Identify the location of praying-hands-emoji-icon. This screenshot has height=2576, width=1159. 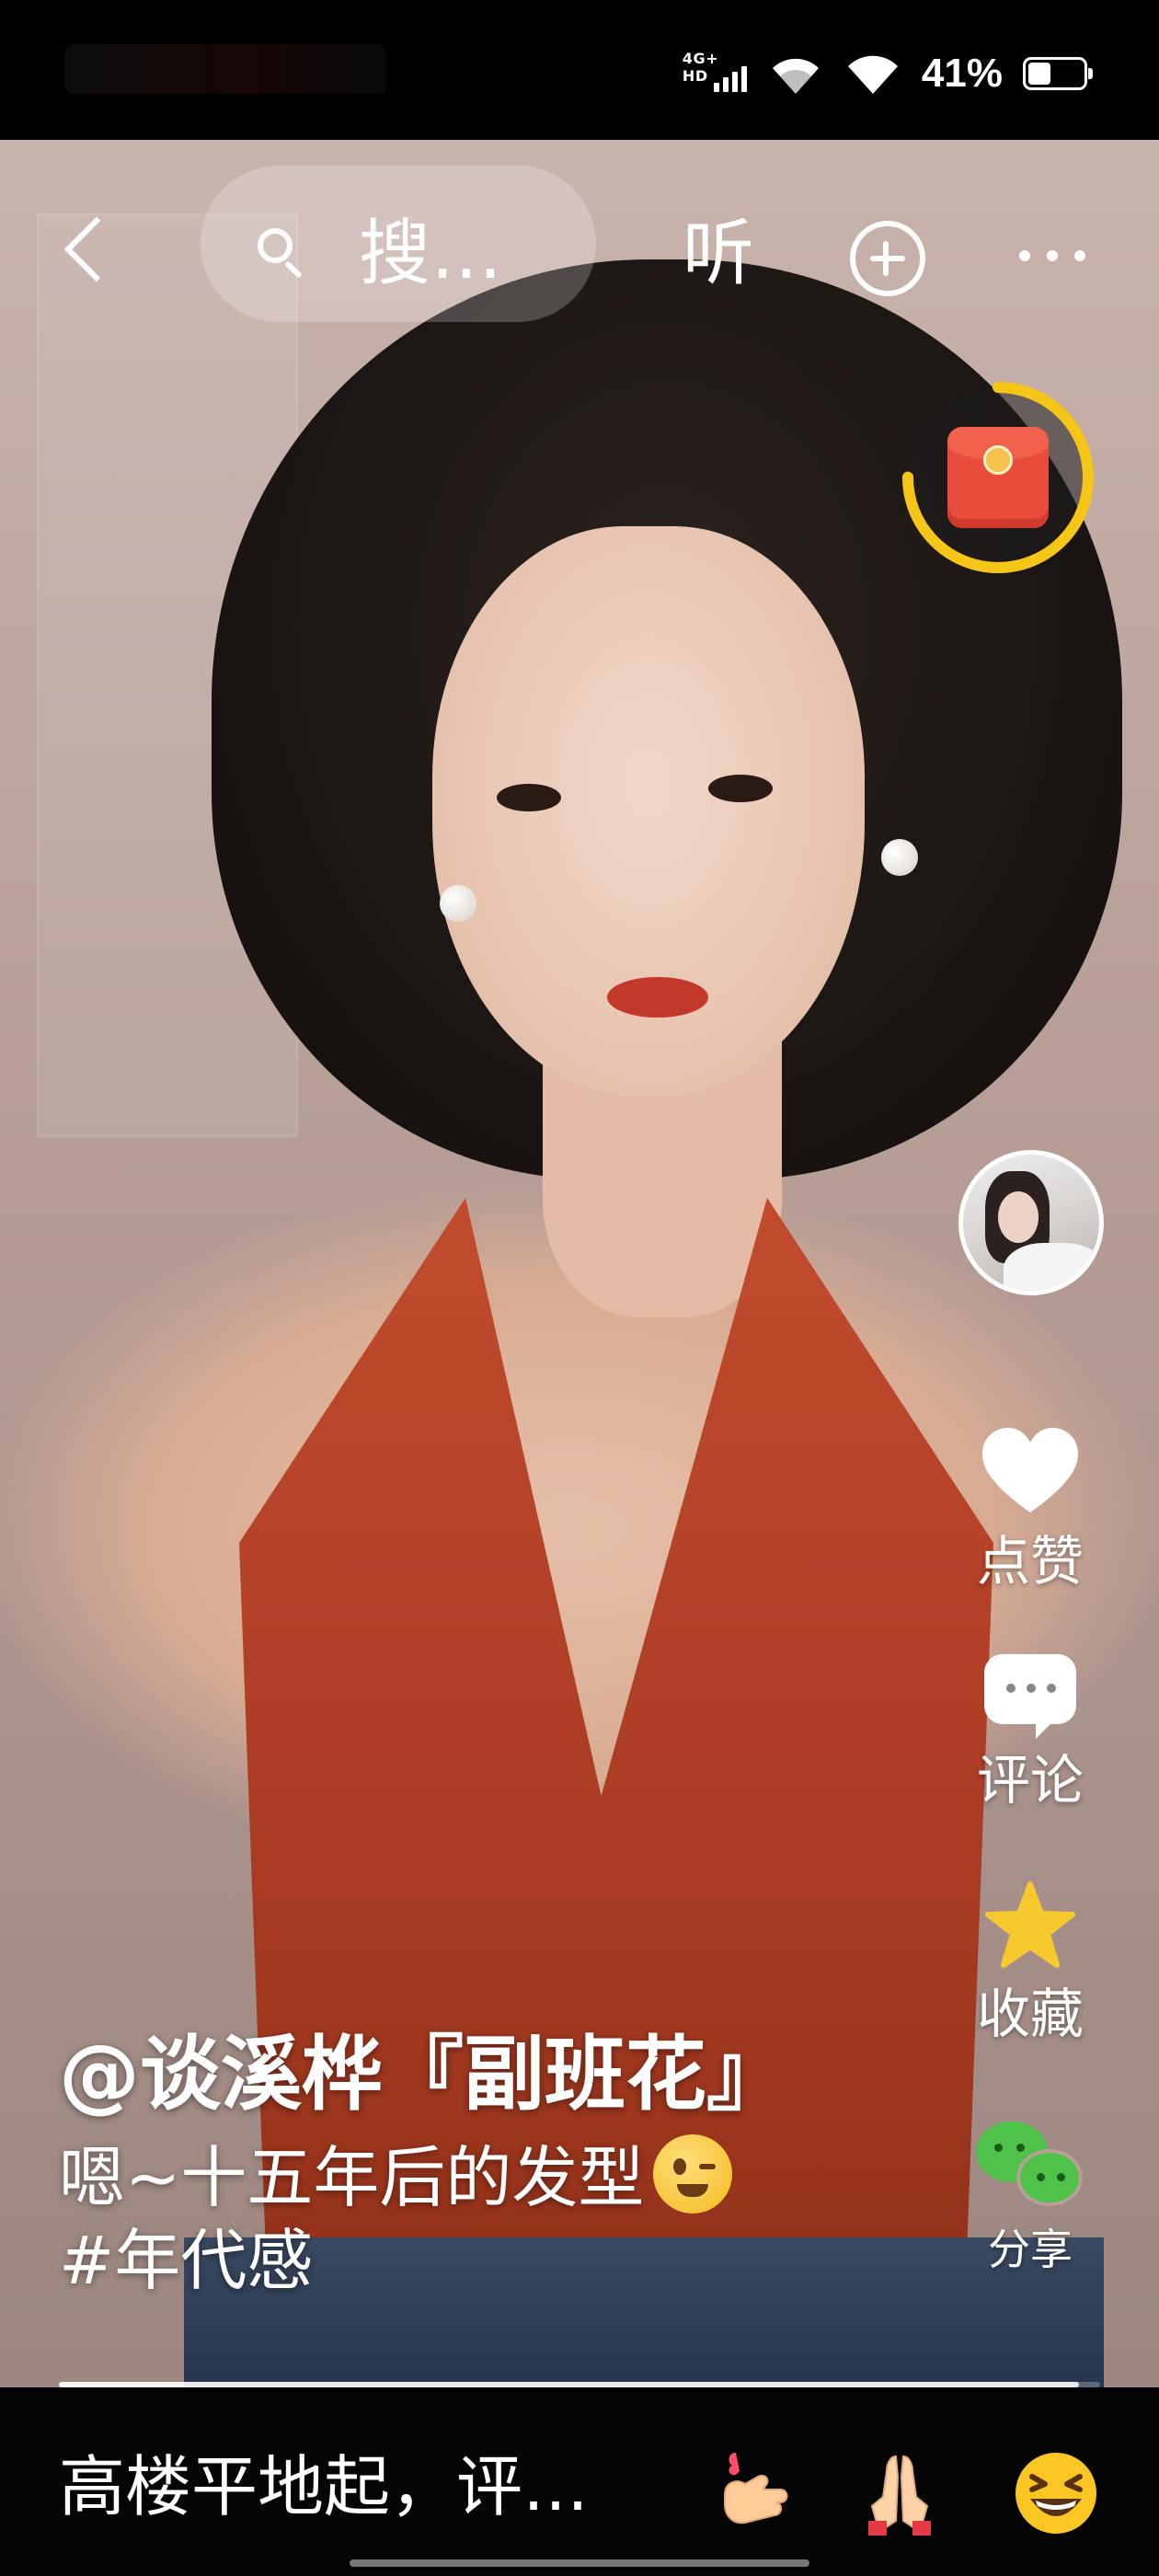
(899, 2493).